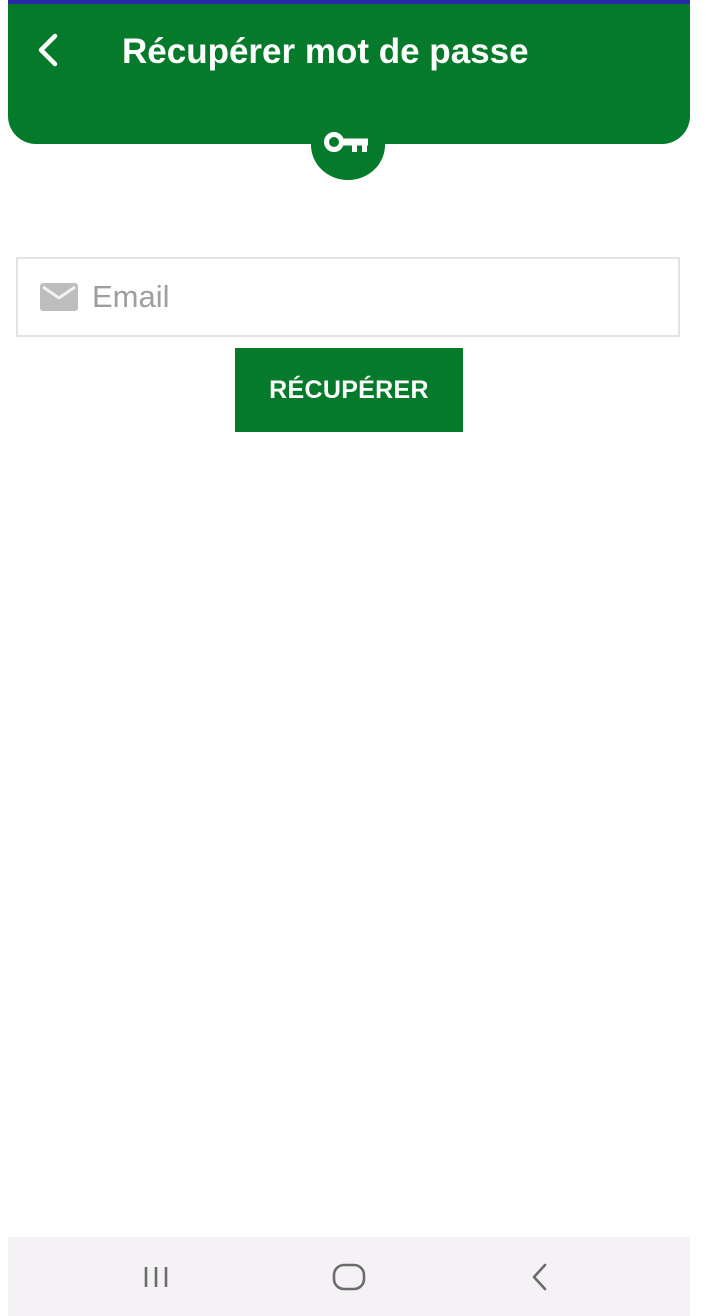 Image resolution: width=706 pixels, height=1316 pixels. I want to click on key-badge, so click(348, 145).